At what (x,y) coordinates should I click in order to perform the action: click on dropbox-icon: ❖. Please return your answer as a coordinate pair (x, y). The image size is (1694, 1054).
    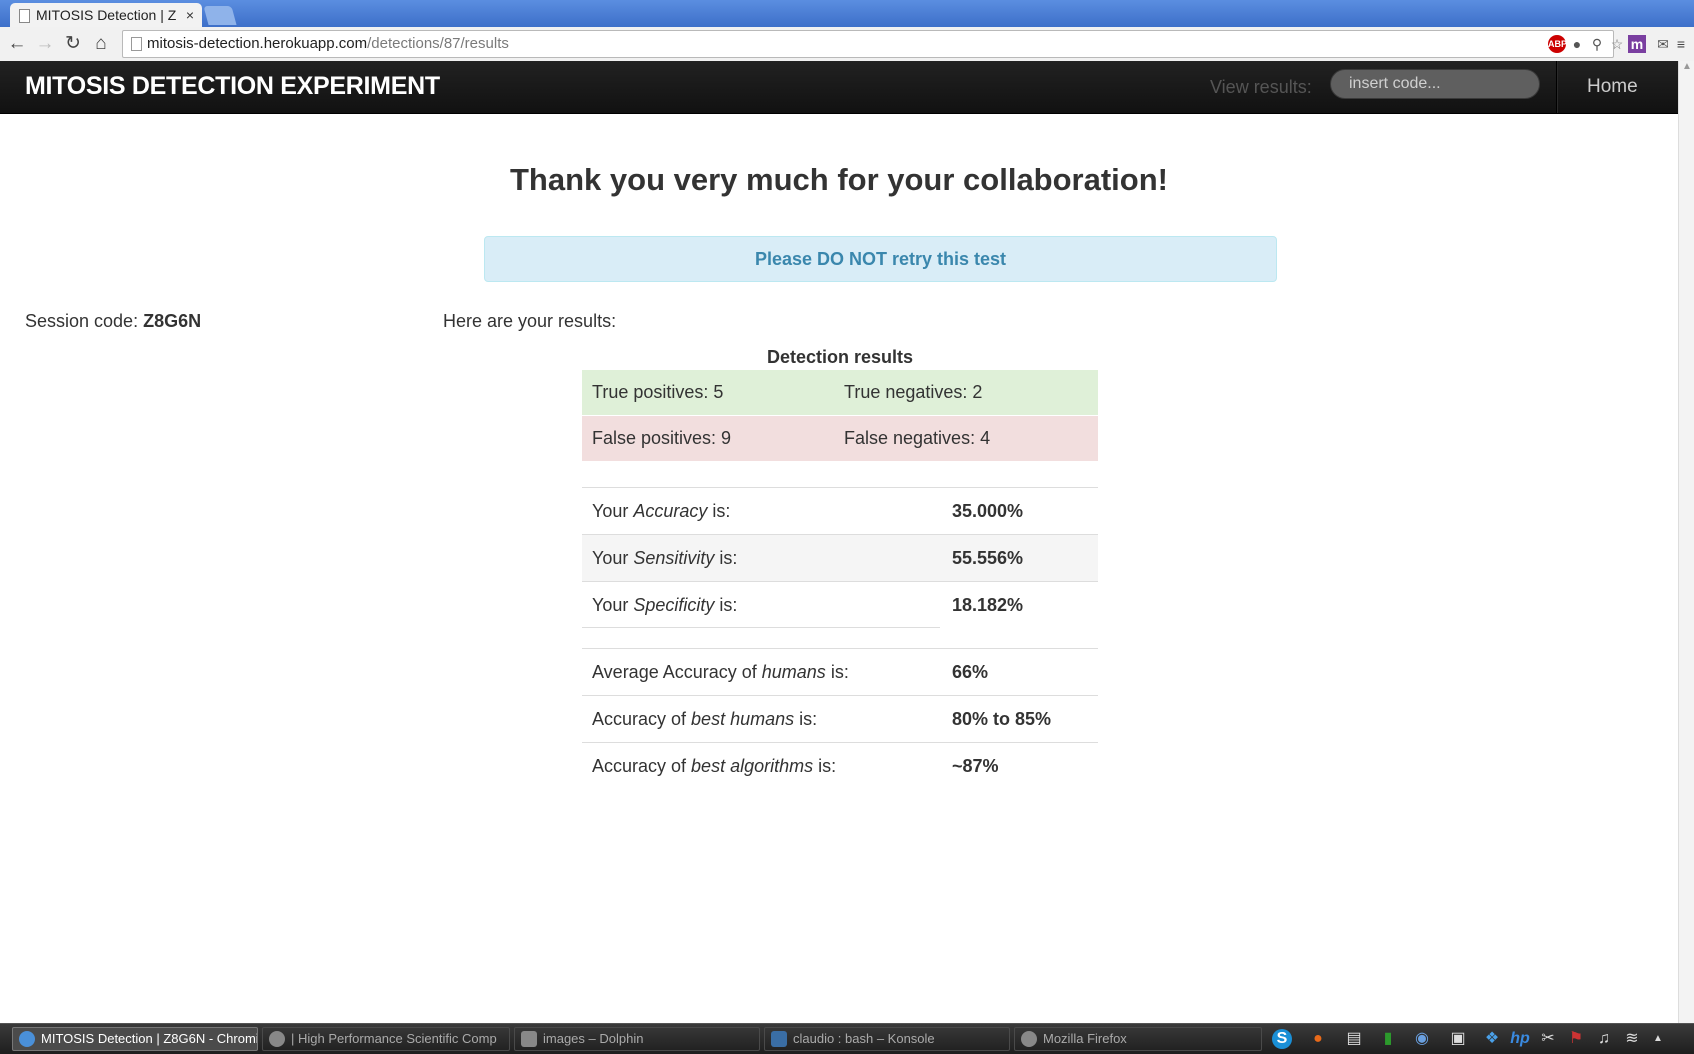
    Looking at the image, I should click on (1492, 1039).